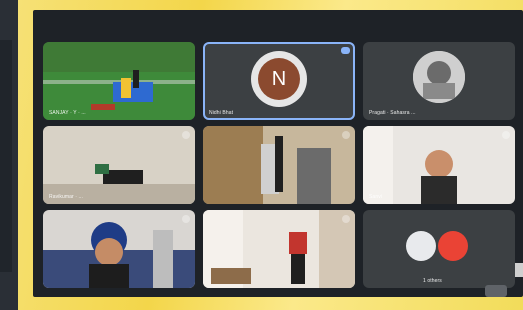 This screenshot has width=523, height=310. What do you see at coordinates (6, 156) in the screenshot?
I see `left-device-screen` at bounding box center [6, 156].